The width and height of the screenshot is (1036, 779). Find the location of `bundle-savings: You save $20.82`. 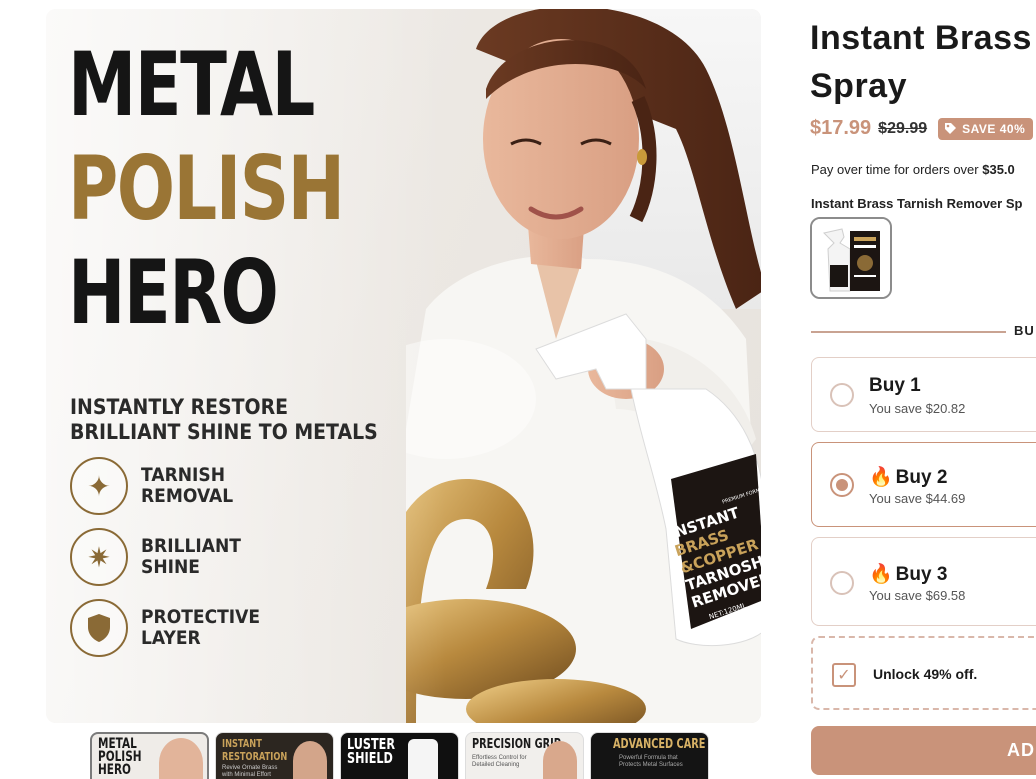

bundle-savings: You save $20.82 is located at coordinates (917, 408).